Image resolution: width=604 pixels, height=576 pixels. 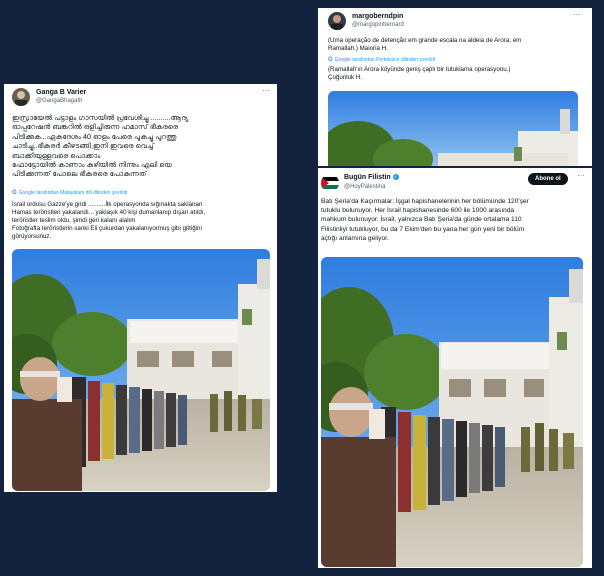 I want to click on verified-icon: ✓, so click(x=395, y=177).